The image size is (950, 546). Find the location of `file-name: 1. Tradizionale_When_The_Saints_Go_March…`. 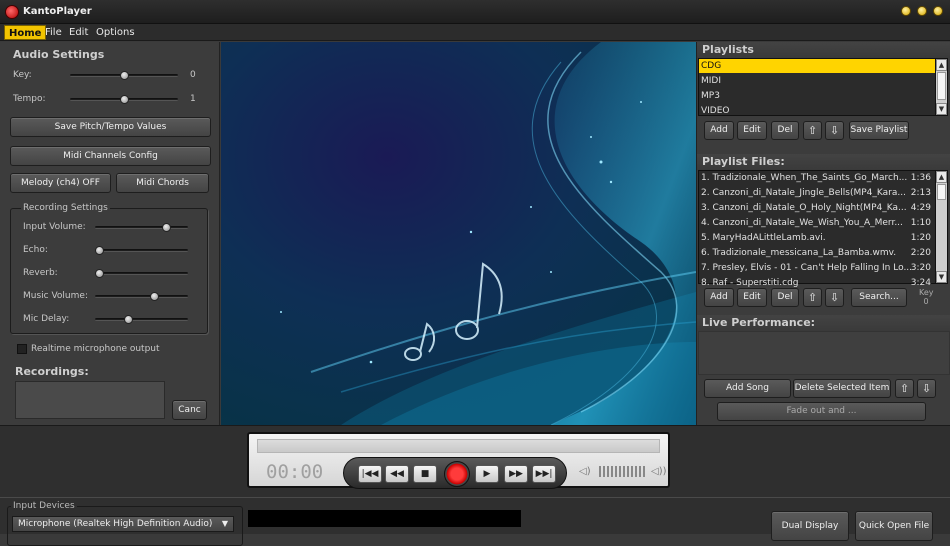

file-name: 1. Tradizionale_When_The_Saints_Go_March… is located at coordinates (804, 178).